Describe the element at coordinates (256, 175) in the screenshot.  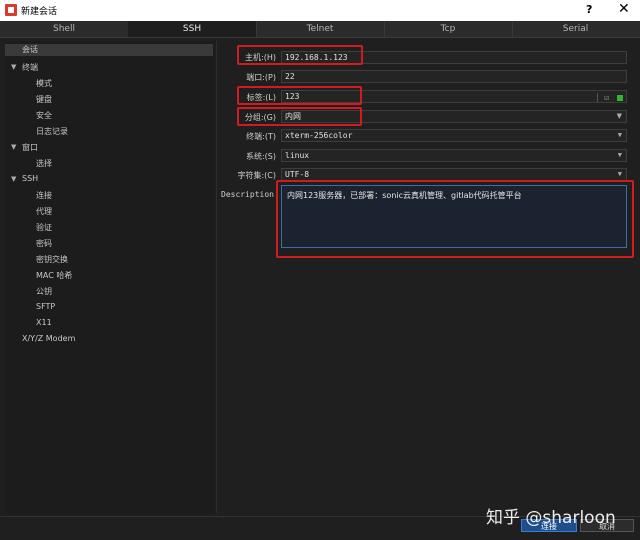
I see `charset-label: 字符集:(C)` at that location.